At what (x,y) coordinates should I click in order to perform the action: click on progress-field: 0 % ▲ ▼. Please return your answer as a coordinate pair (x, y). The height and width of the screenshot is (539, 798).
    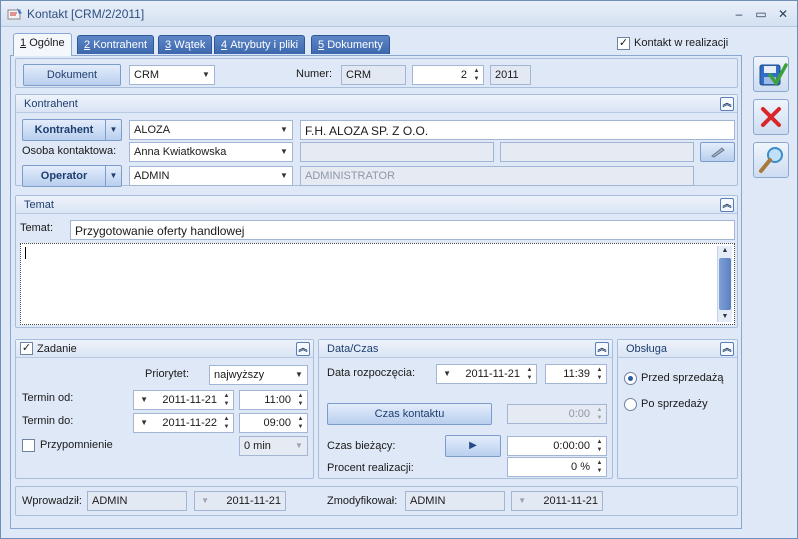
    Looking at the image, I should click on (557, 467).